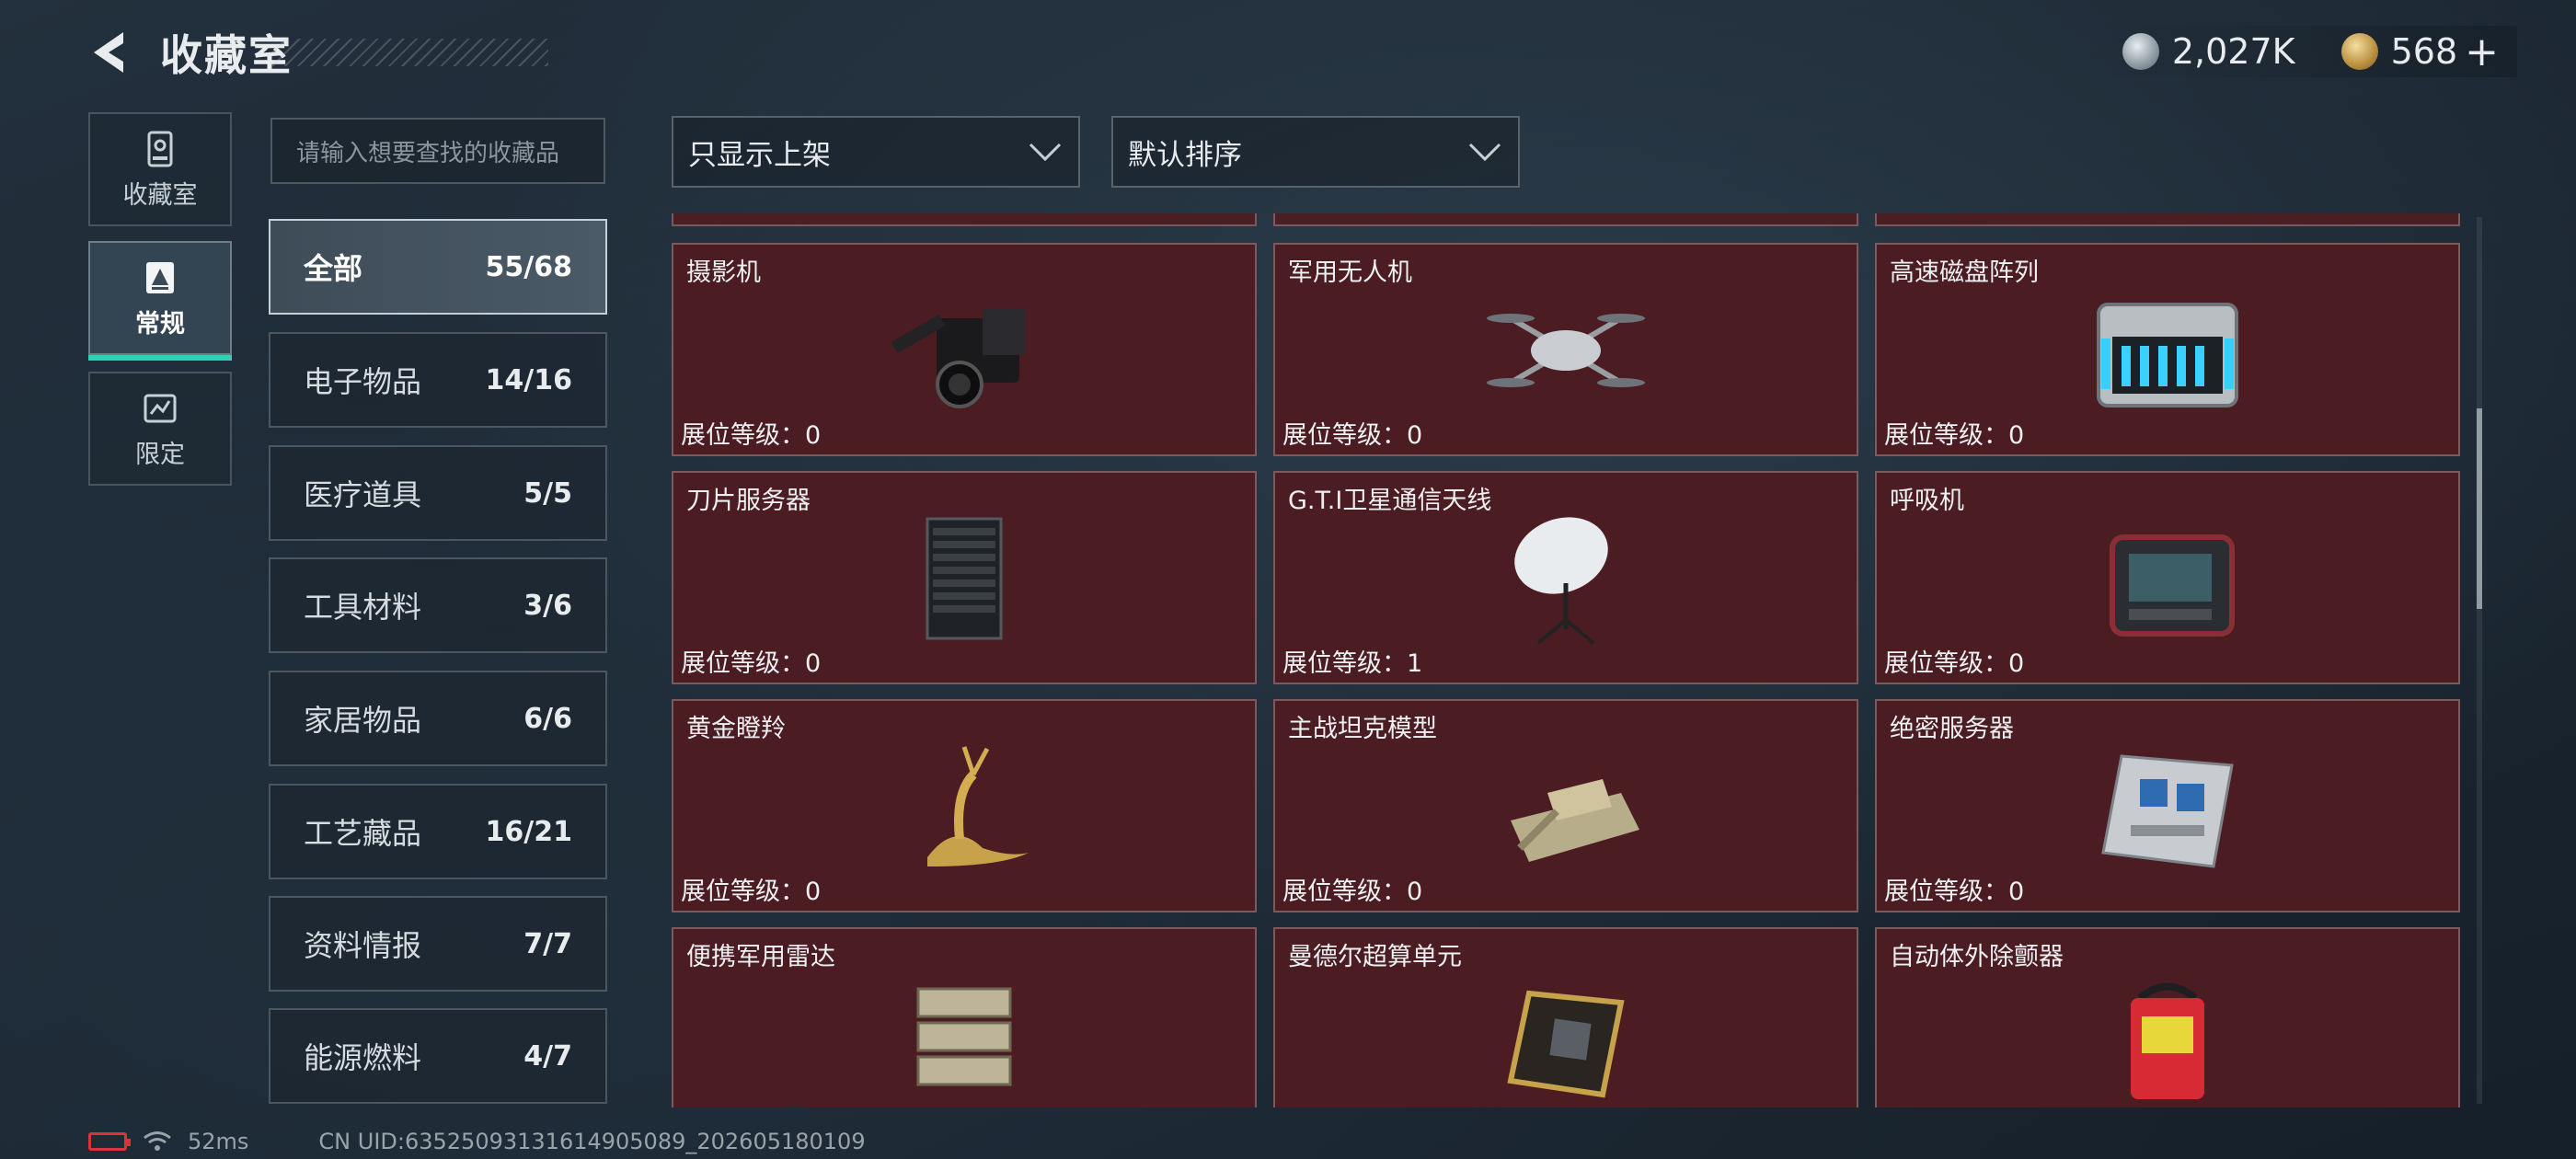 This screenshot has width=2576, height=1159. What do you see at coordinates (2482, 52) in the screenshot?
I see `add-currency-button: +` at bounding box center [2482, 52].